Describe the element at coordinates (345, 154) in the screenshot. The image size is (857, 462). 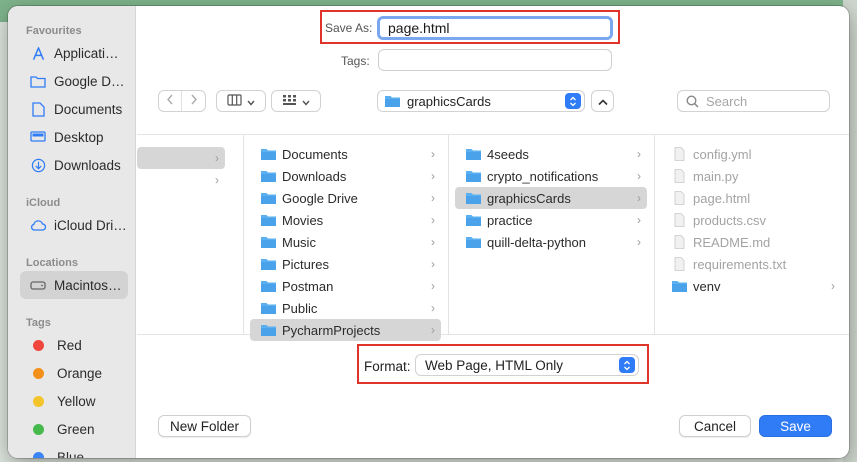
I see `list-item: Documents ›` at that location.